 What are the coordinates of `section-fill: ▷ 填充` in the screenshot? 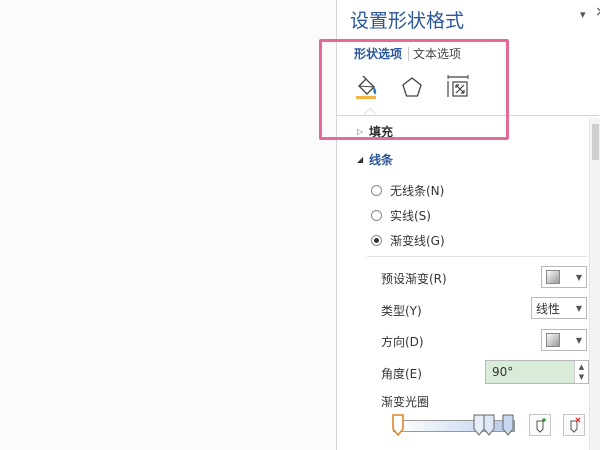 It's located at (375, 131).